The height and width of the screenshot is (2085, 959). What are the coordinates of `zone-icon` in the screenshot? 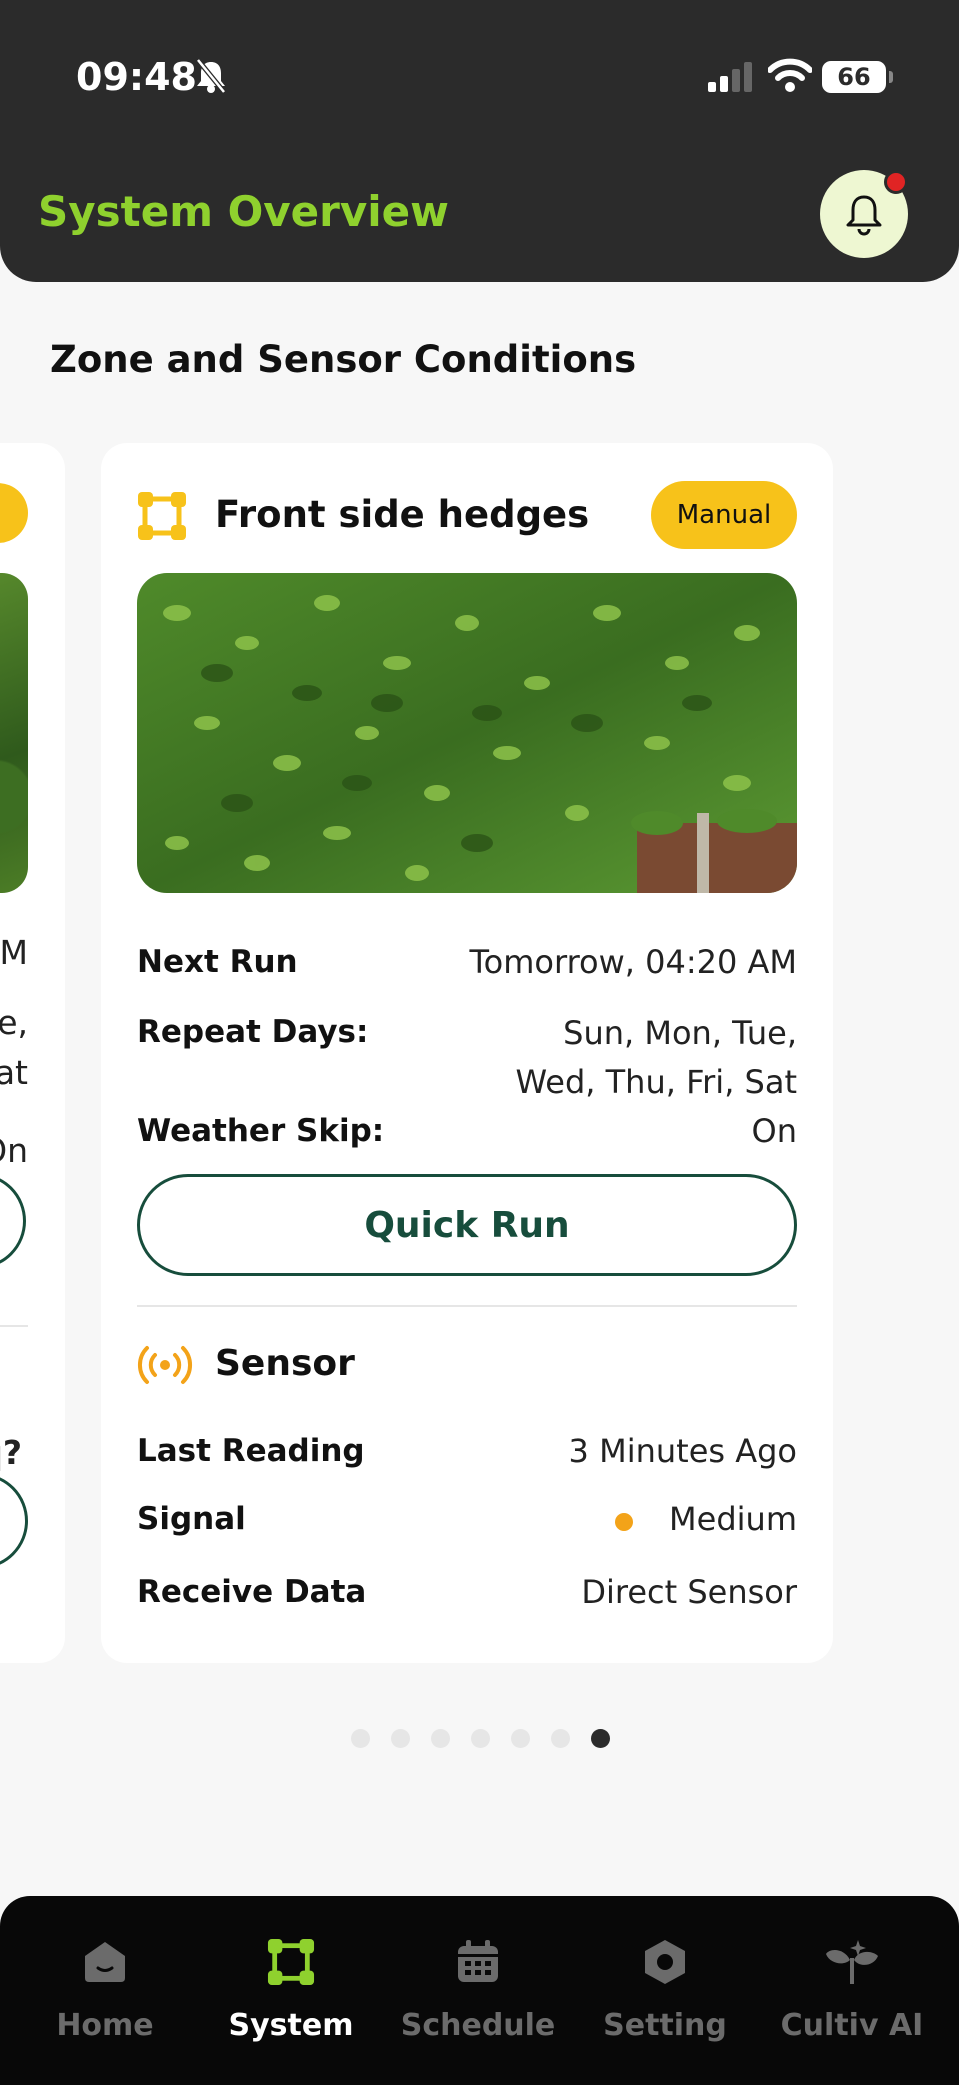 It's located at (162, 516).